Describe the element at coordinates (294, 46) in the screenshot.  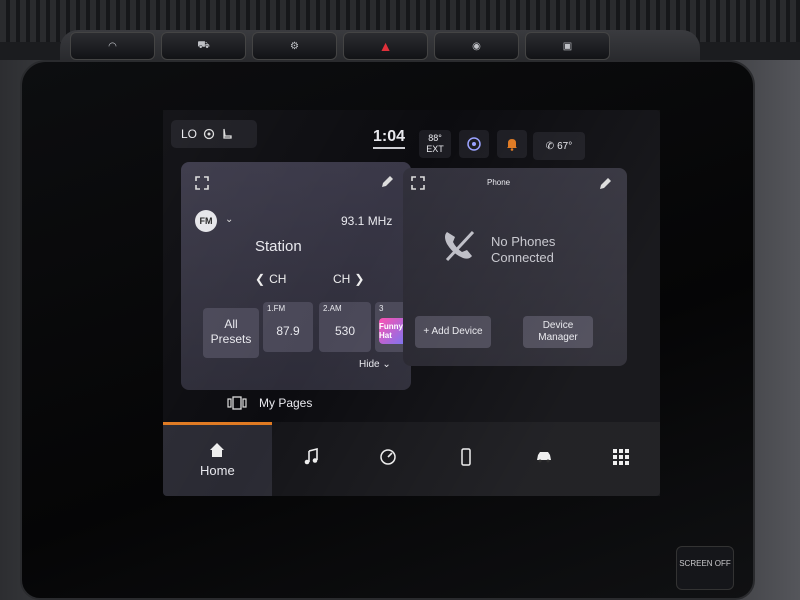
I see `hw-traction-button: ⚙` at that location.